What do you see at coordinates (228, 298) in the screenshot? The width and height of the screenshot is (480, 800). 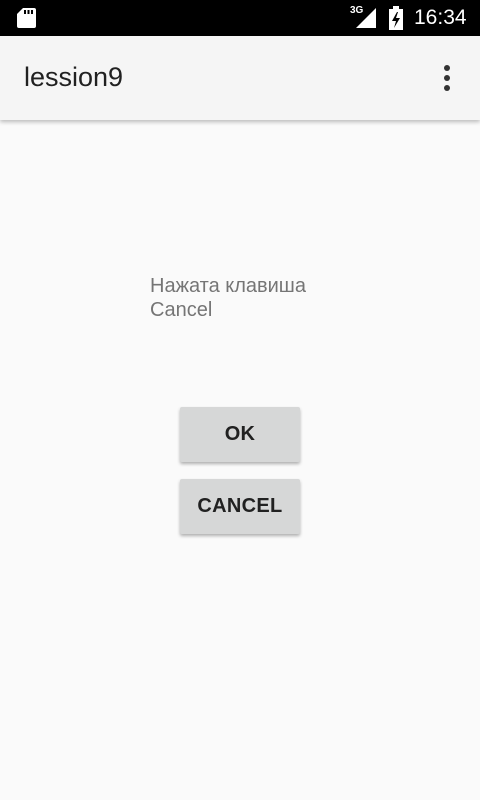 I see `result-message: Нажата клавиша Cancel` at bounding box center [228, 298].